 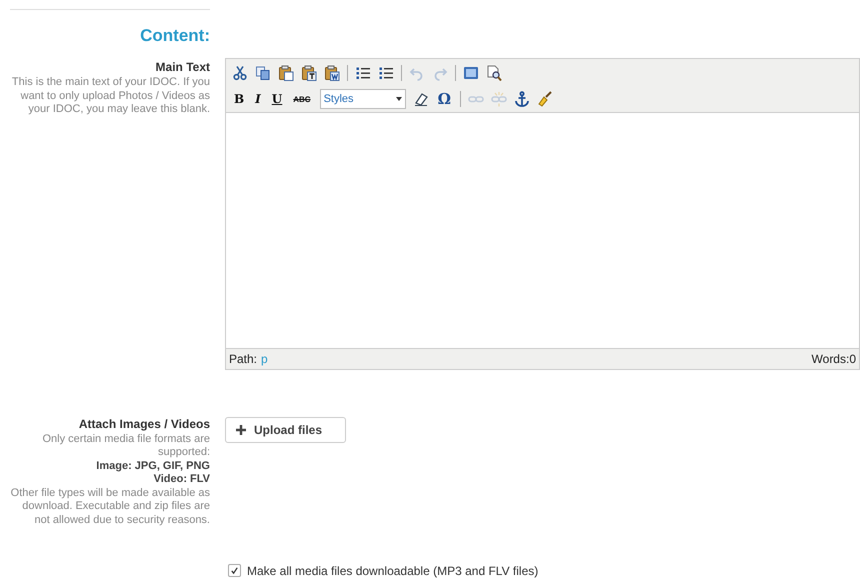 I want to click on italic-button: I, so click(x=258, y=99).